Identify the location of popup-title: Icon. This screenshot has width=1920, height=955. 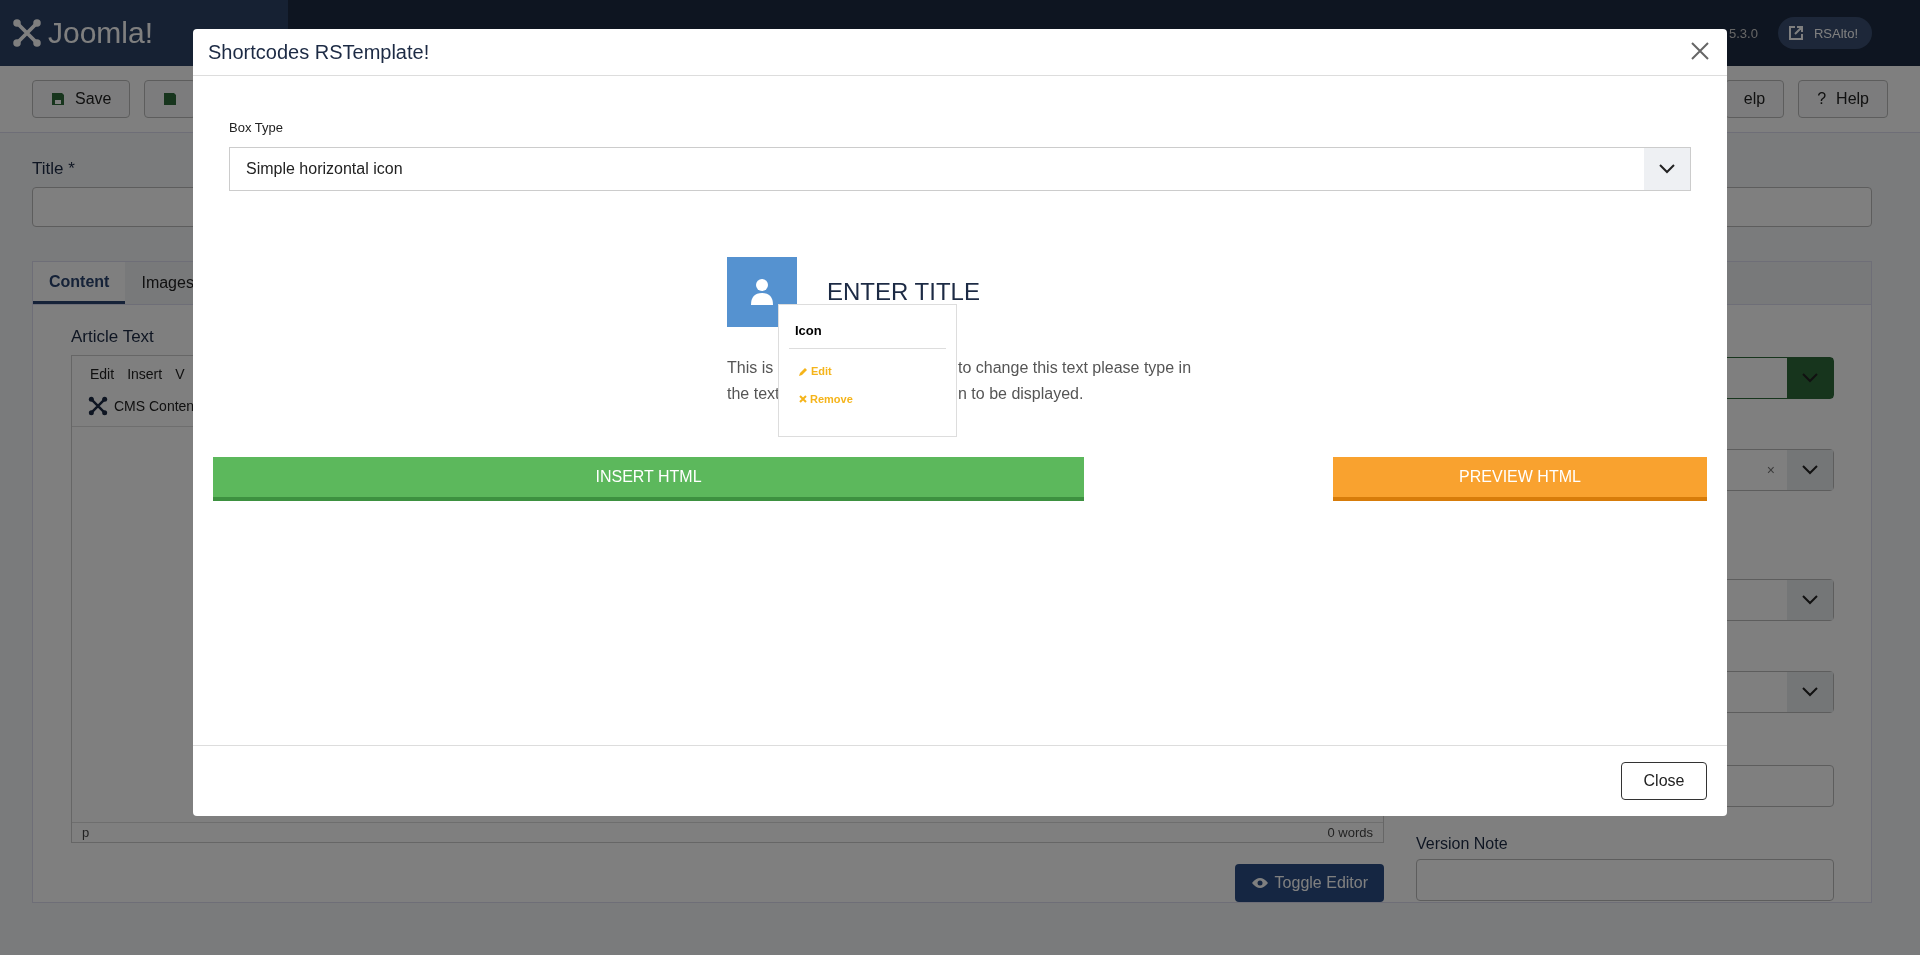
(867, 327).